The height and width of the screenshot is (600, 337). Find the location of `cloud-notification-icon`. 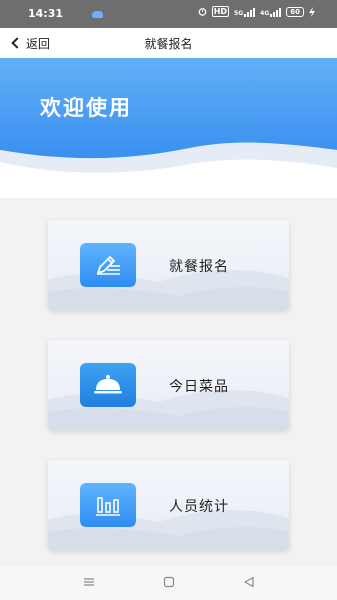

cloud-notification-icon is located at coordinates (97, 14).